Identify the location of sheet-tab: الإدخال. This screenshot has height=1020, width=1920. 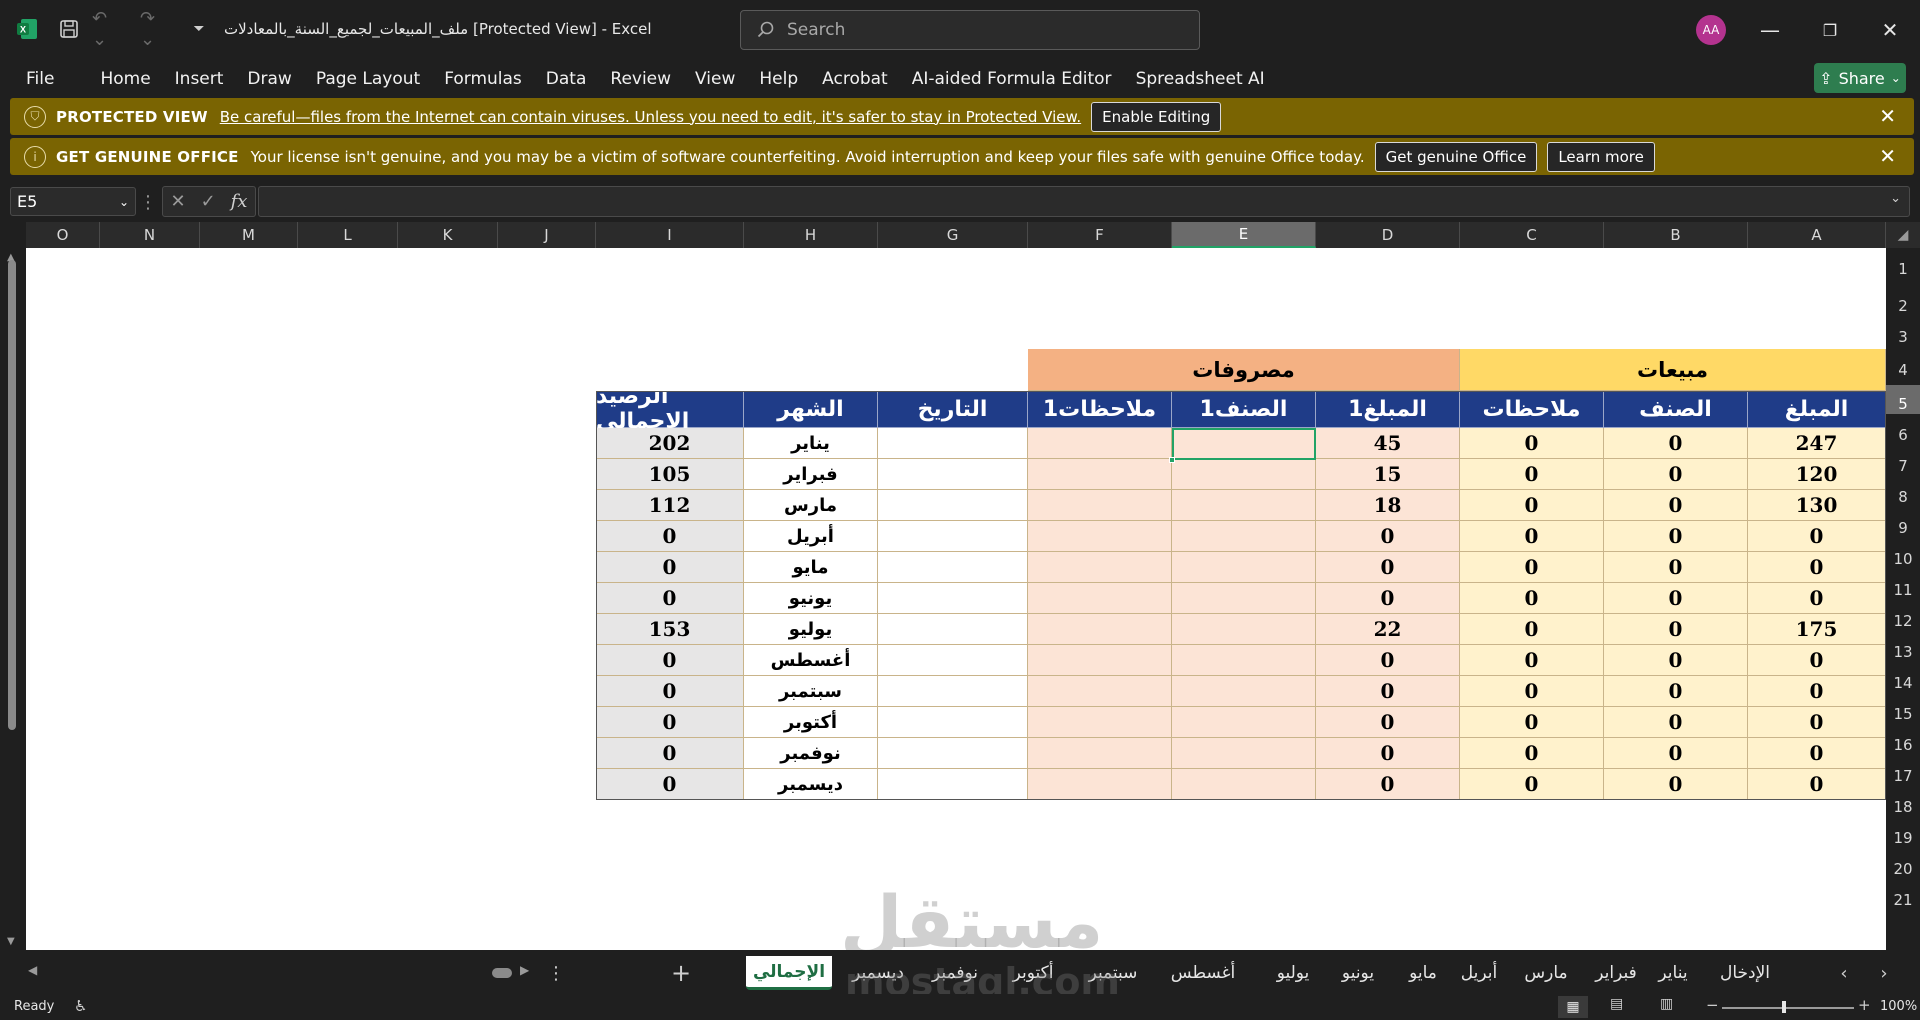
(1745, 973).